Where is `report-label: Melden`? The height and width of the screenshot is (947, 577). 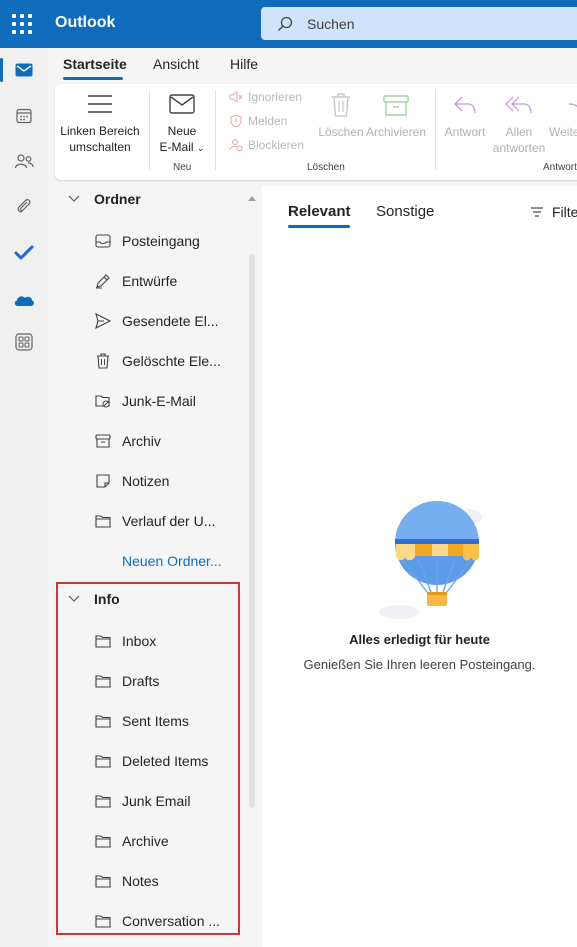
report-label: Melden is located at coordinates (268, 121).